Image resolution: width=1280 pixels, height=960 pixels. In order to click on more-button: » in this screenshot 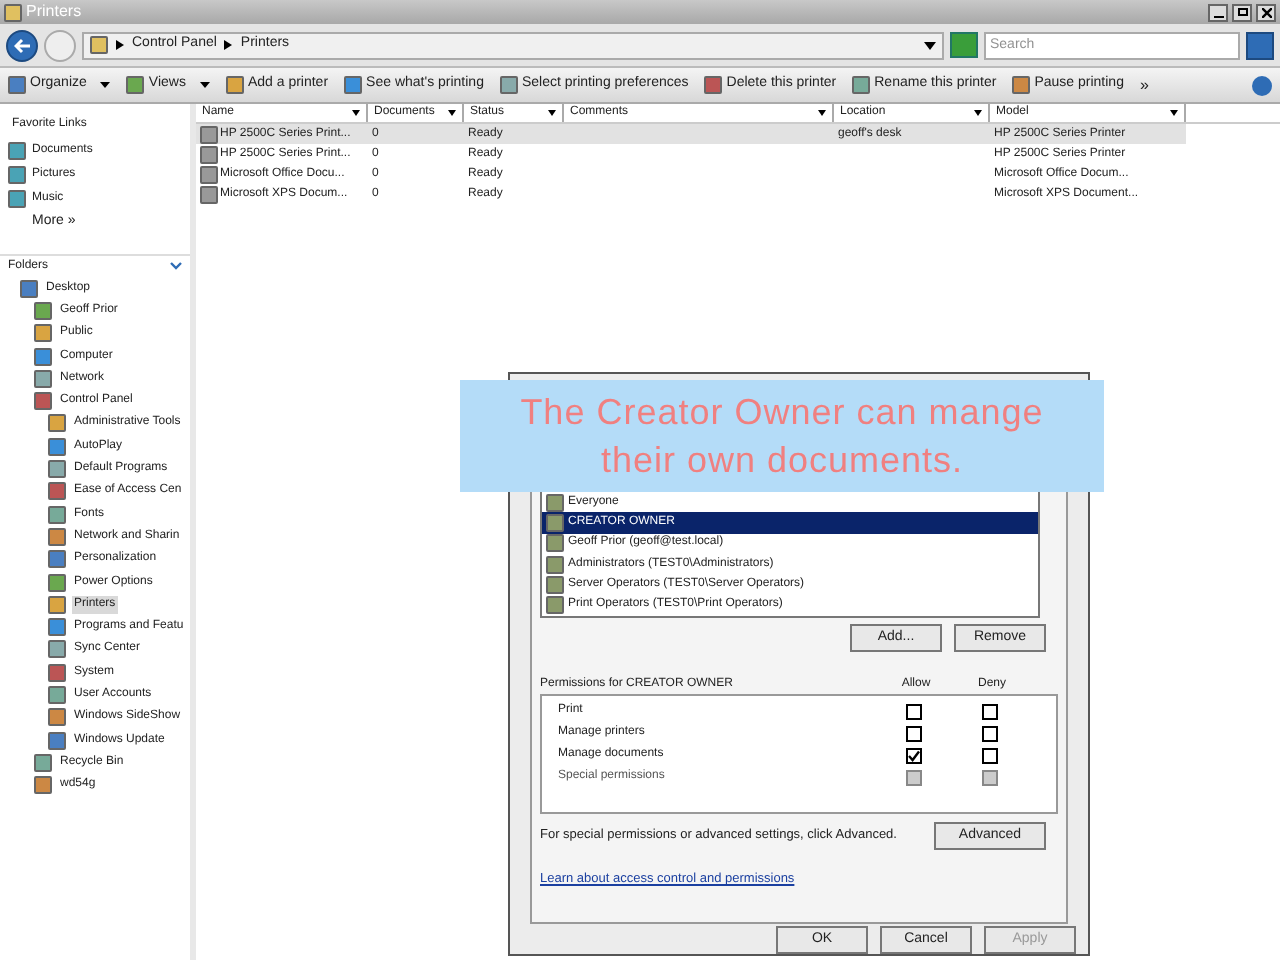, I will do `click(1144, 85)`.